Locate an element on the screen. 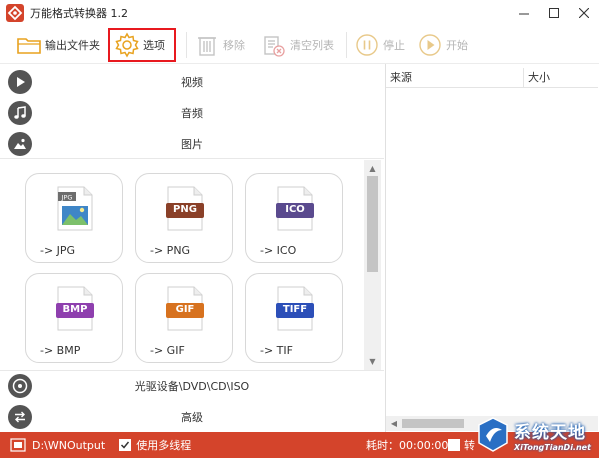 This screenshot has width=599, height=458. format-label-bmp: -> BMP is located at coordinates (60, 350).